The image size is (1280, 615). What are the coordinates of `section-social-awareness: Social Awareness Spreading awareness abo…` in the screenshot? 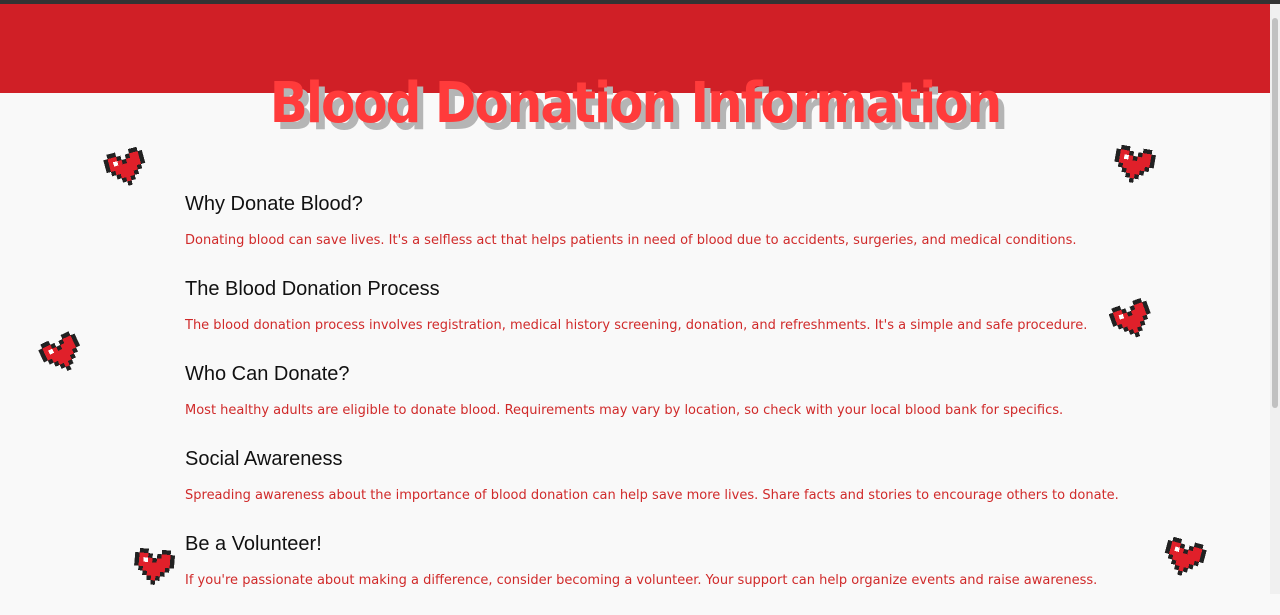 It's located at (685, 487).